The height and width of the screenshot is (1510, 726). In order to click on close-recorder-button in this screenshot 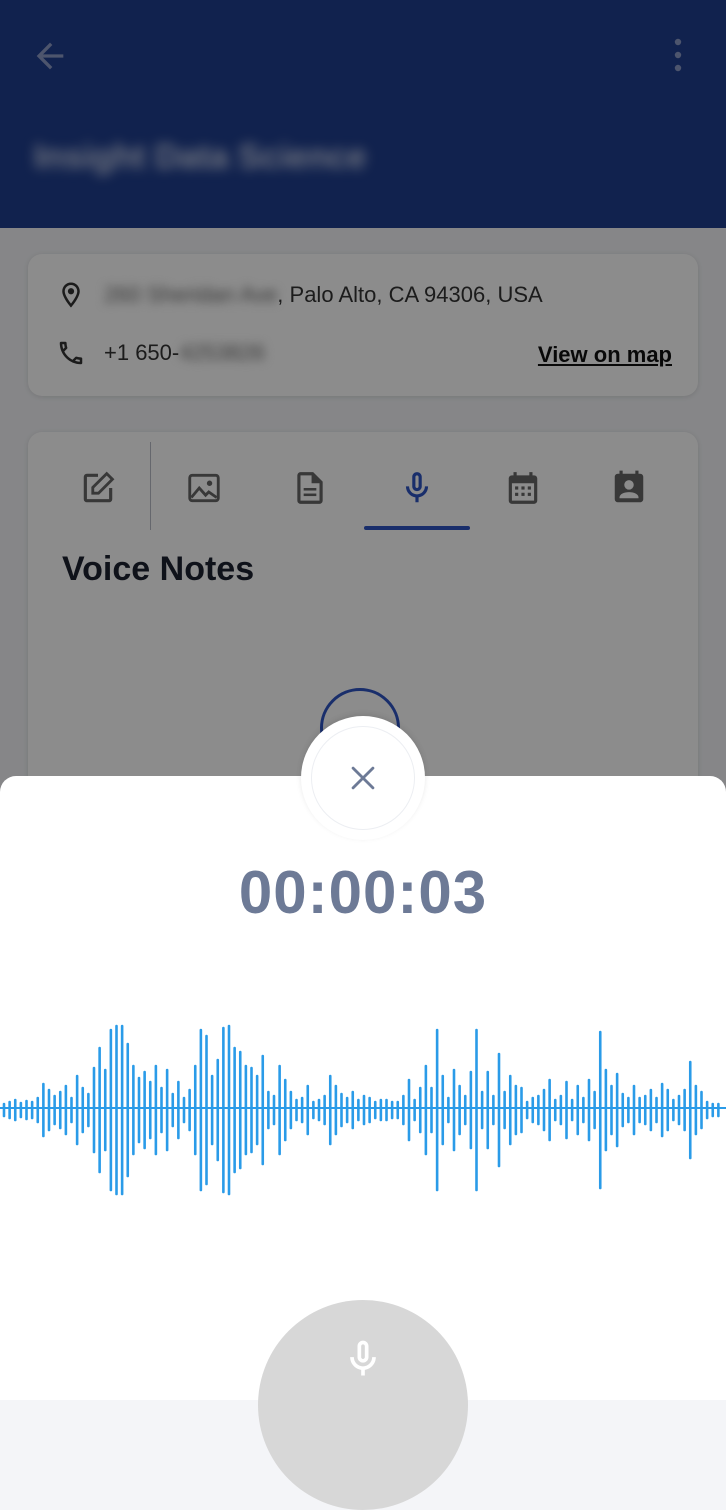, I will do `click(363, 778)`.